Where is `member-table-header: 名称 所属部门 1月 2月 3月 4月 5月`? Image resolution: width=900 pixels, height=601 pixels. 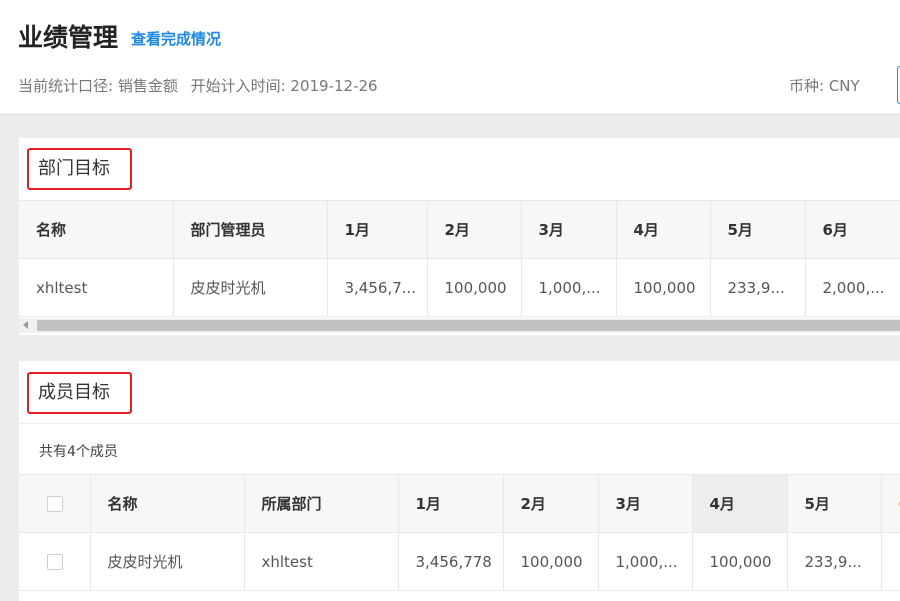
member-table-header: 名称 所属部门 1月 2月 3月 4月 5月 is located at coordinates (459, 504).